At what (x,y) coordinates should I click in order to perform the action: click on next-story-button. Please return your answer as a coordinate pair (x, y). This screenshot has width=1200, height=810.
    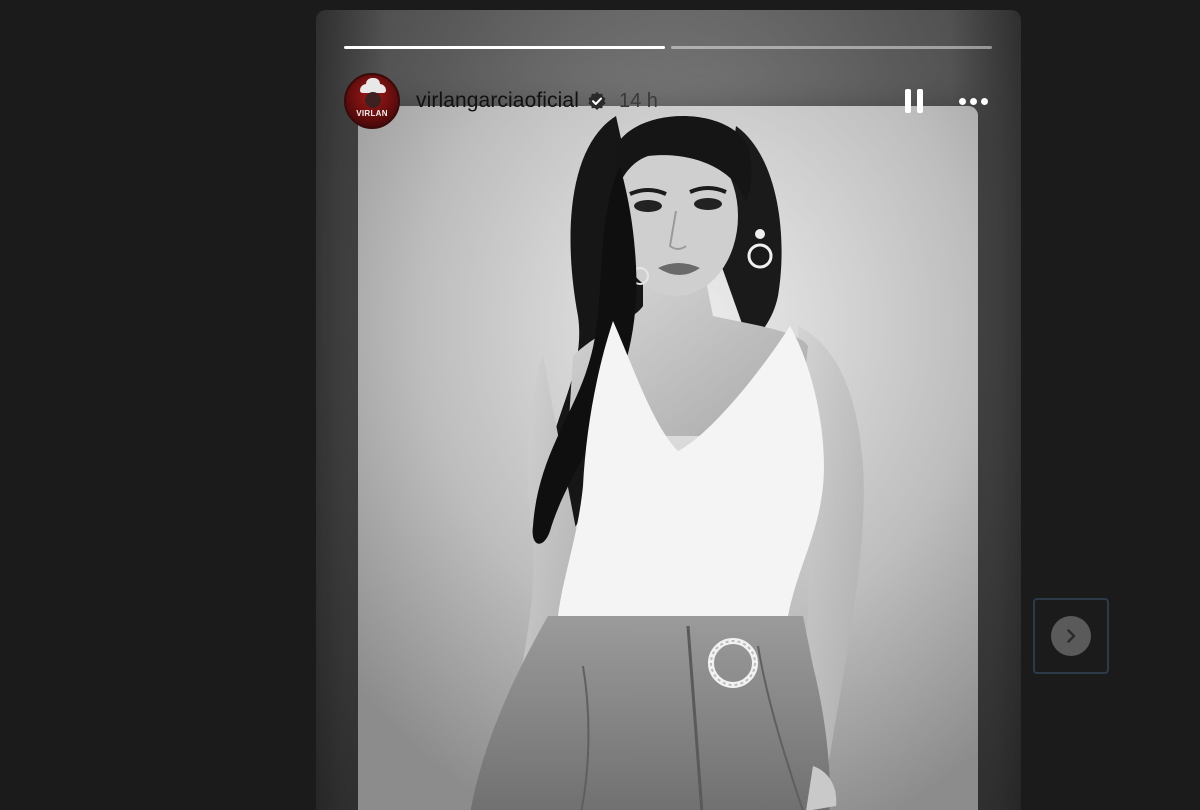
    Looking at the image, I should click on (1071, 636).